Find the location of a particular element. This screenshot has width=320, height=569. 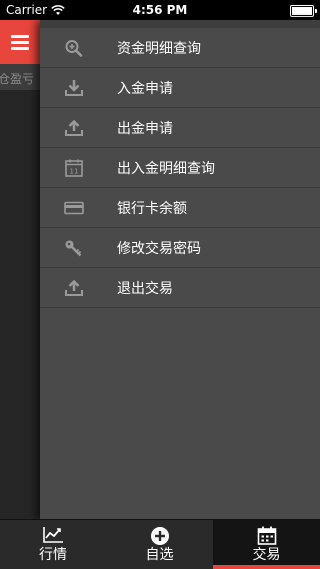

status-time: 4:56 PM is located at coordinates (160, 10).